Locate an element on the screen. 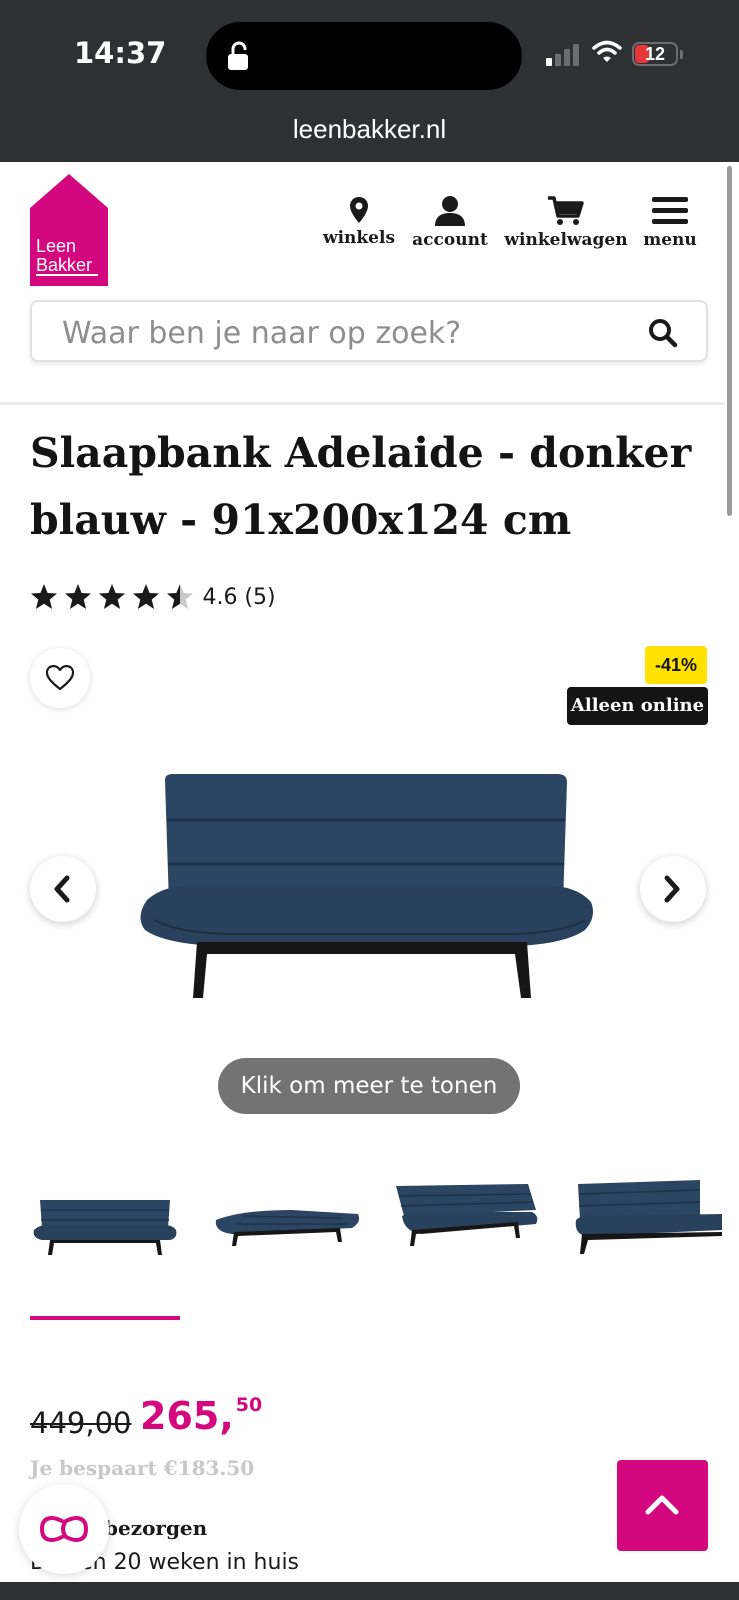 The image size is (739, 1600). heart-icon is located at coordinates (60, 678).